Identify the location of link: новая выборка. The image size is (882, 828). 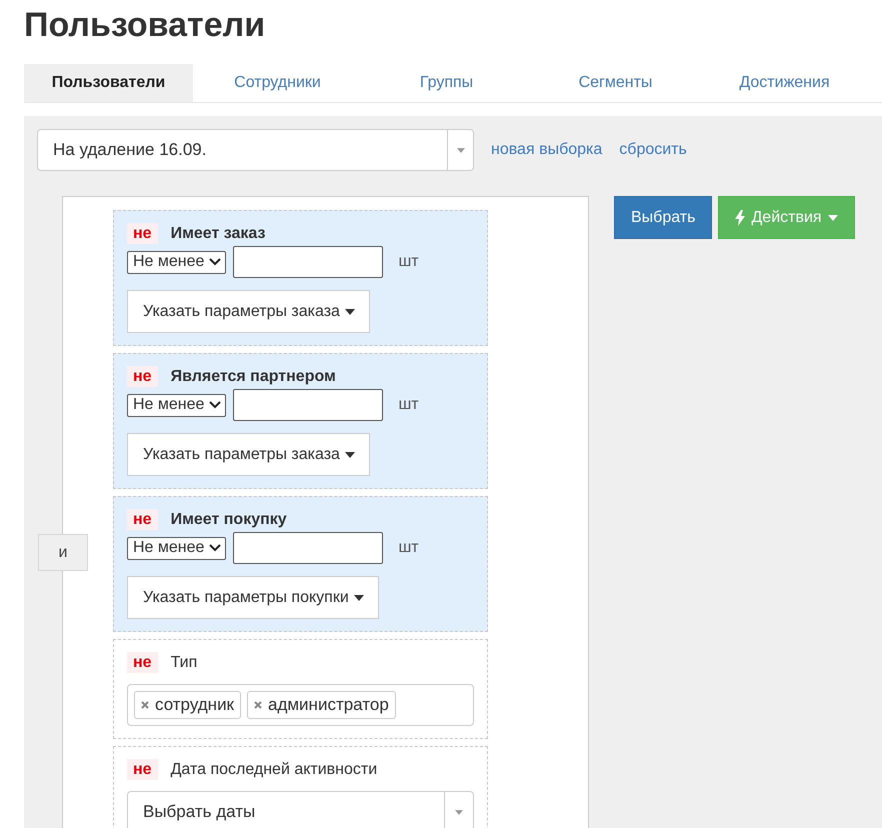
(546, 150).